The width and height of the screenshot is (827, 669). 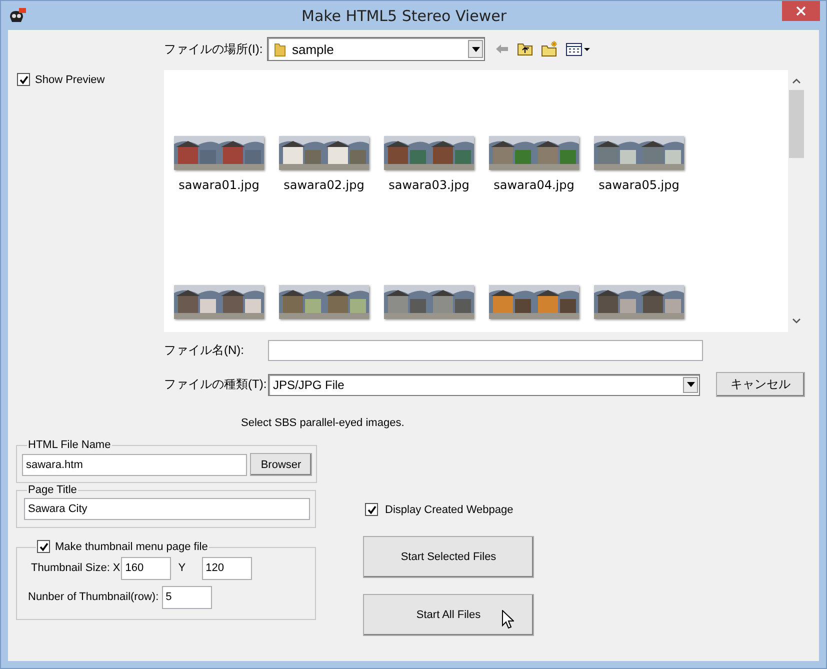 I want to click on start-button: Start Selected Files, so click(x=448, y=557).